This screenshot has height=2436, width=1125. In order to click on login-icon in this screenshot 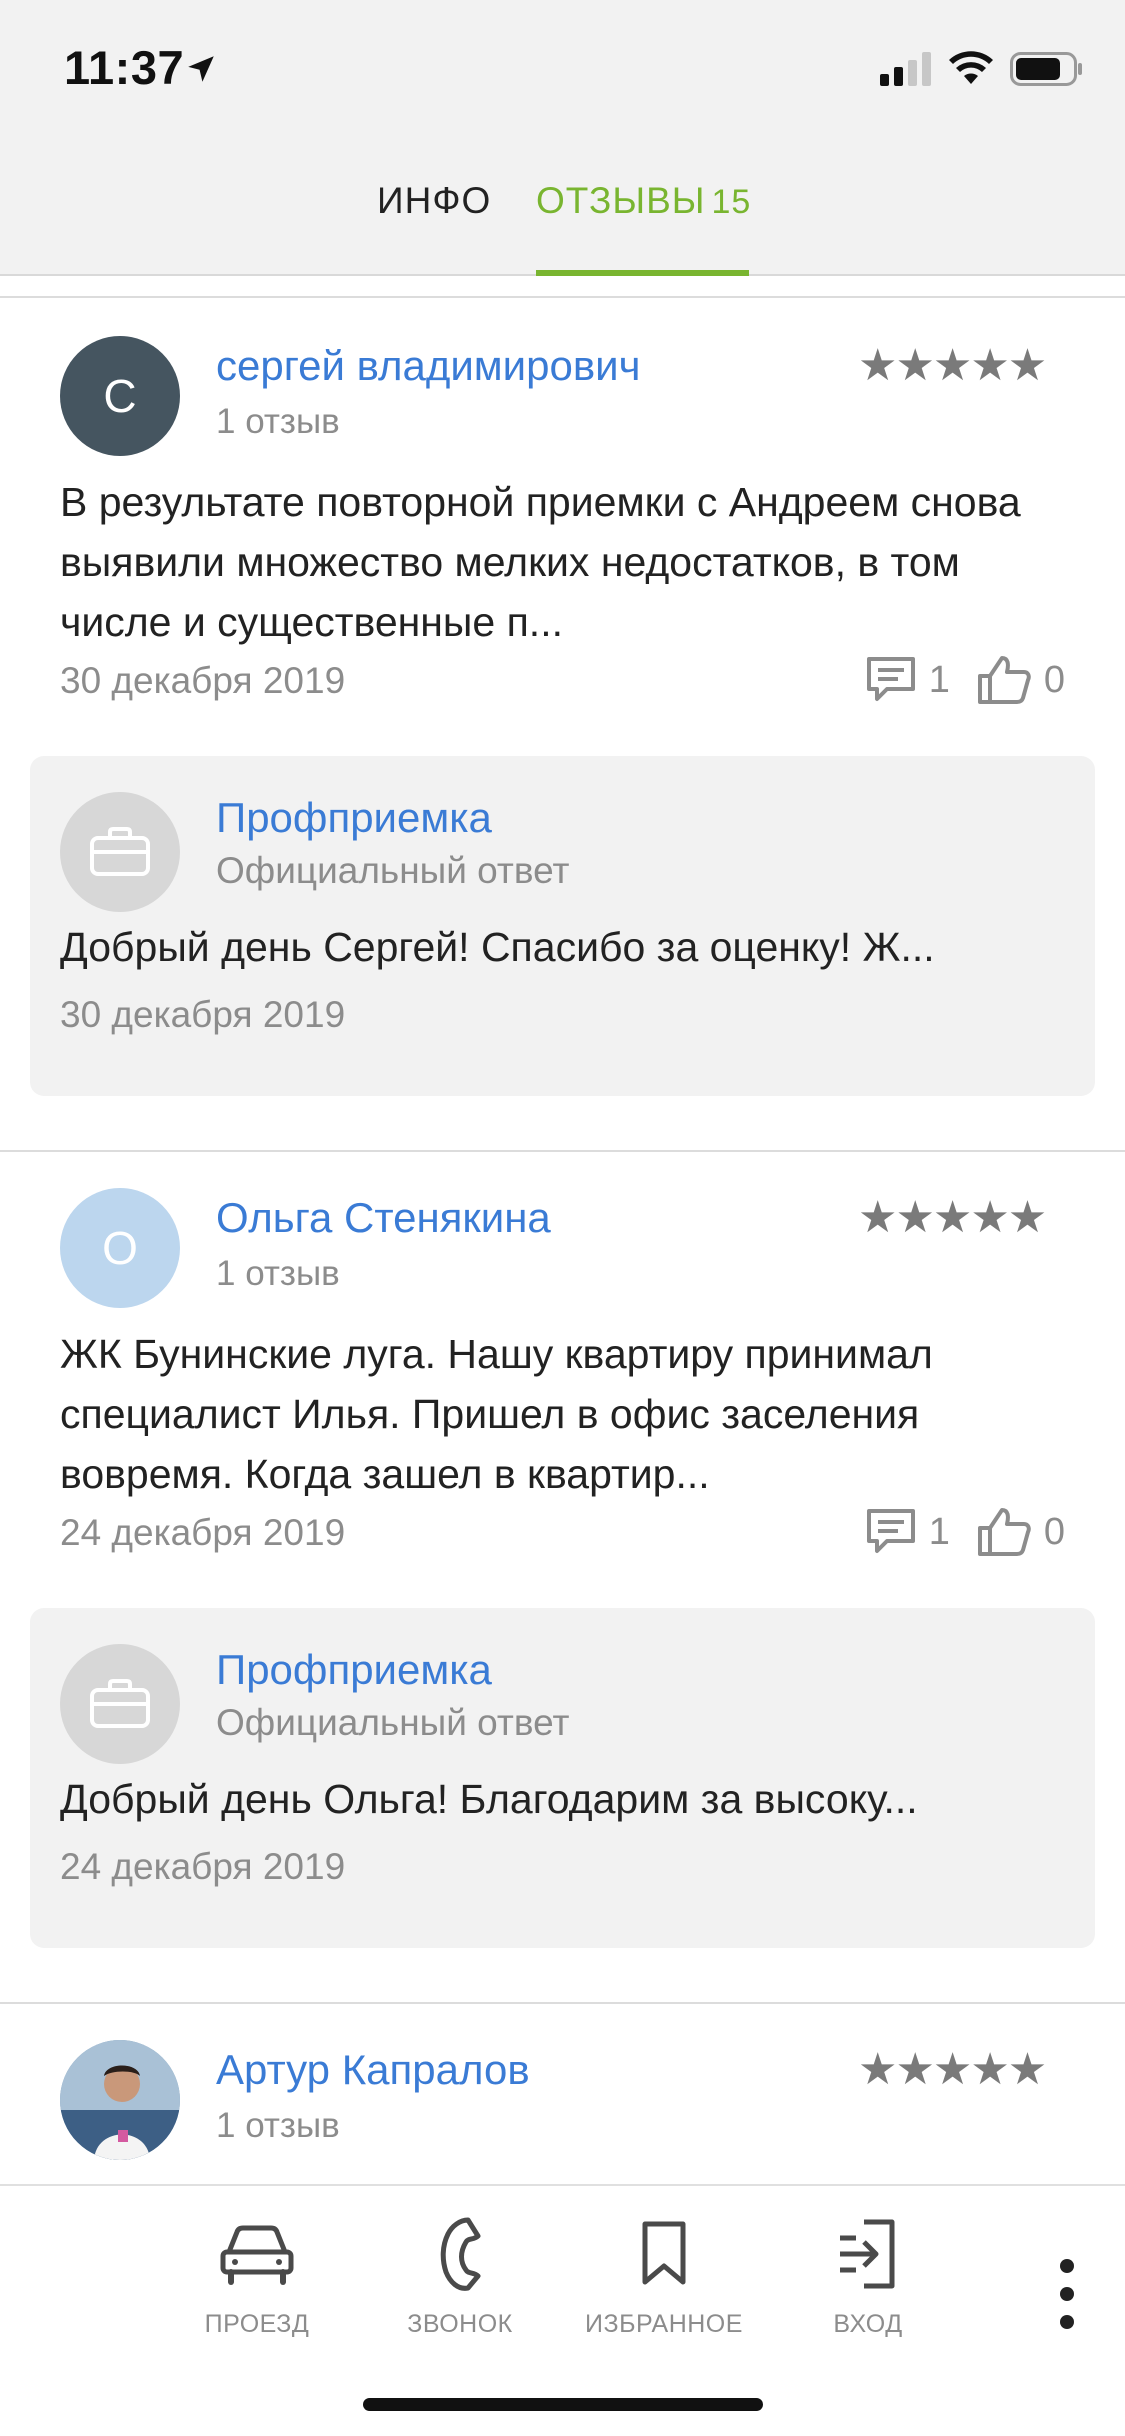, I will do `click(867, 2254)`.